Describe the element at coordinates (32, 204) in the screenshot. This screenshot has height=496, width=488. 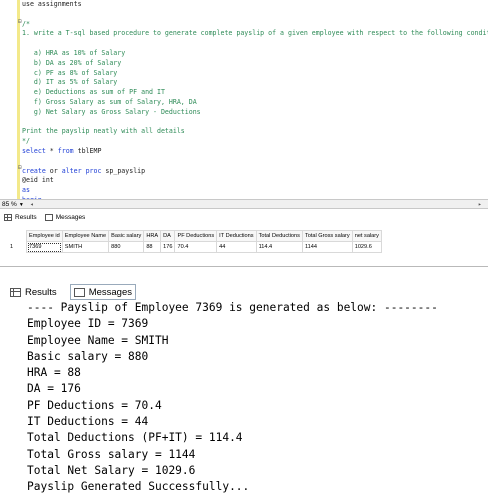
I see `scroll-left-icon: ◂` at that location.